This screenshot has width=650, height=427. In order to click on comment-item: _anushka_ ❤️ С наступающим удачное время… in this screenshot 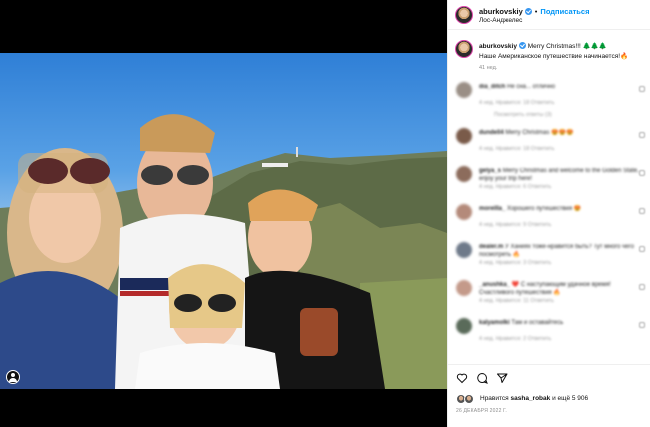, I will do `click(549, 296)`.